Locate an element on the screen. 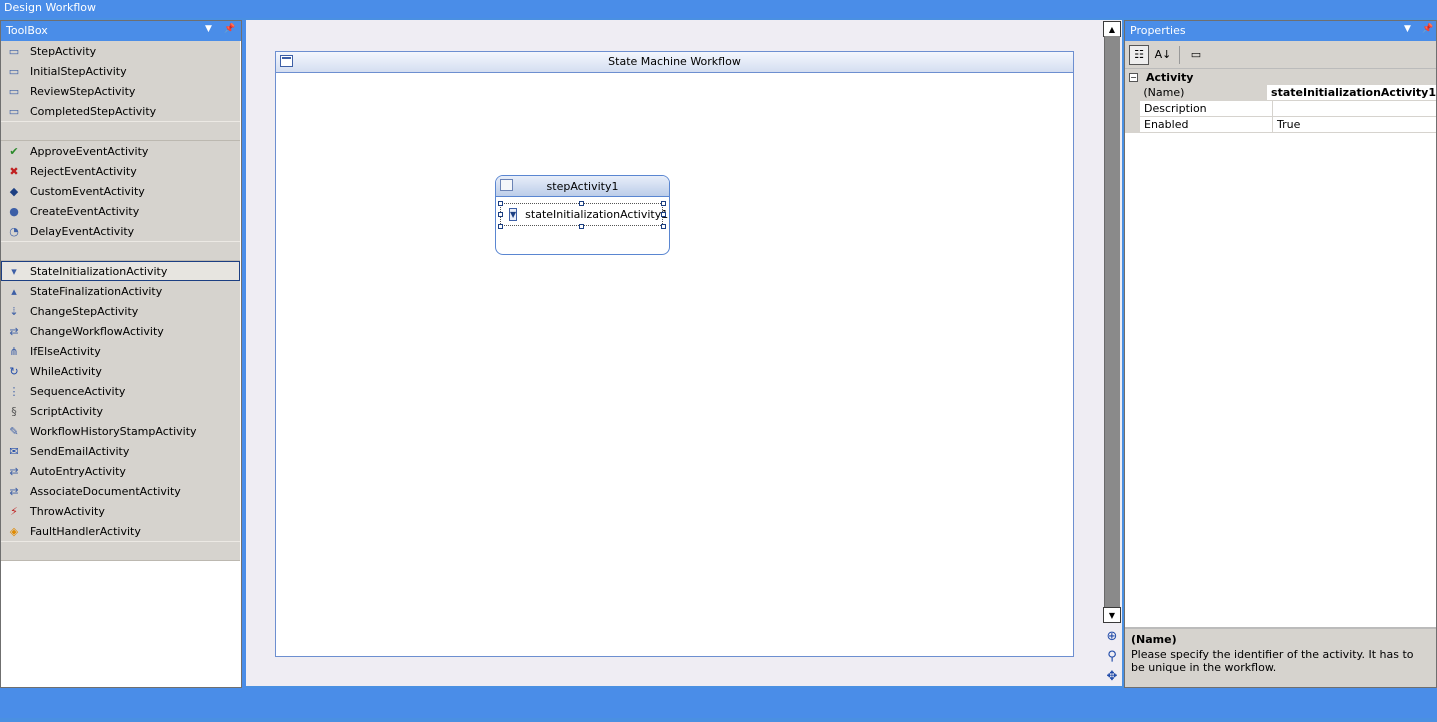  state-init-icon: ▼ is located at coordinates (513, 214).